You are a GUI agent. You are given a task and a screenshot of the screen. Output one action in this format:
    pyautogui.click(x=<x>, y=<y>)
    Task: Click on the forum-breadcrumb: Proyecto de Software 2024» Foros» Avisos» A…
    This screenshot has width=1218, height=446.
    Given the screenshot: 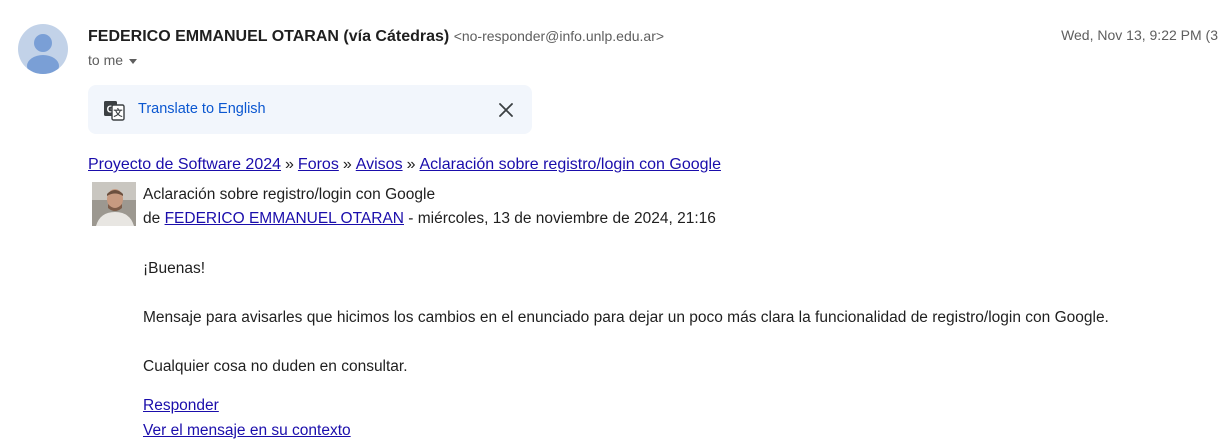 What is the action you would take?
    pyautogui.click(x=404, y=165)
    